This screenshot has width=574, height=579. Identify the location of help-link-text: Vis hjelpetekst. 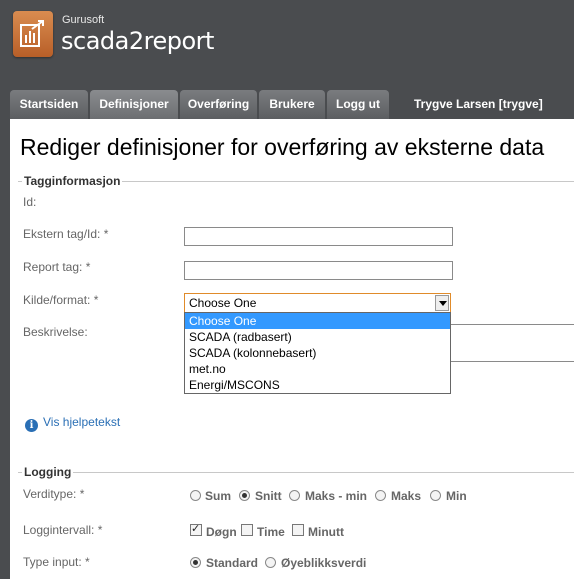
(82, 422).